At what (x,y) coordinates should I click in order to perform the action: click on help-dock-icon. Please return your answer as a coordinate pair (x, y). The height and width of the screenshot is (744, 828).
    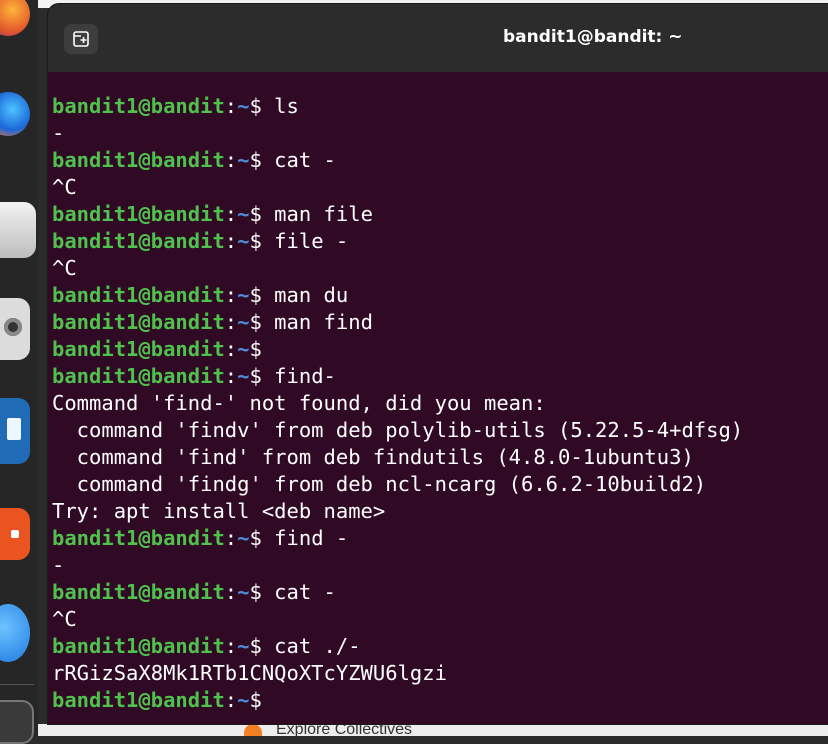
    Looking at the image, I should click on (15, 633).